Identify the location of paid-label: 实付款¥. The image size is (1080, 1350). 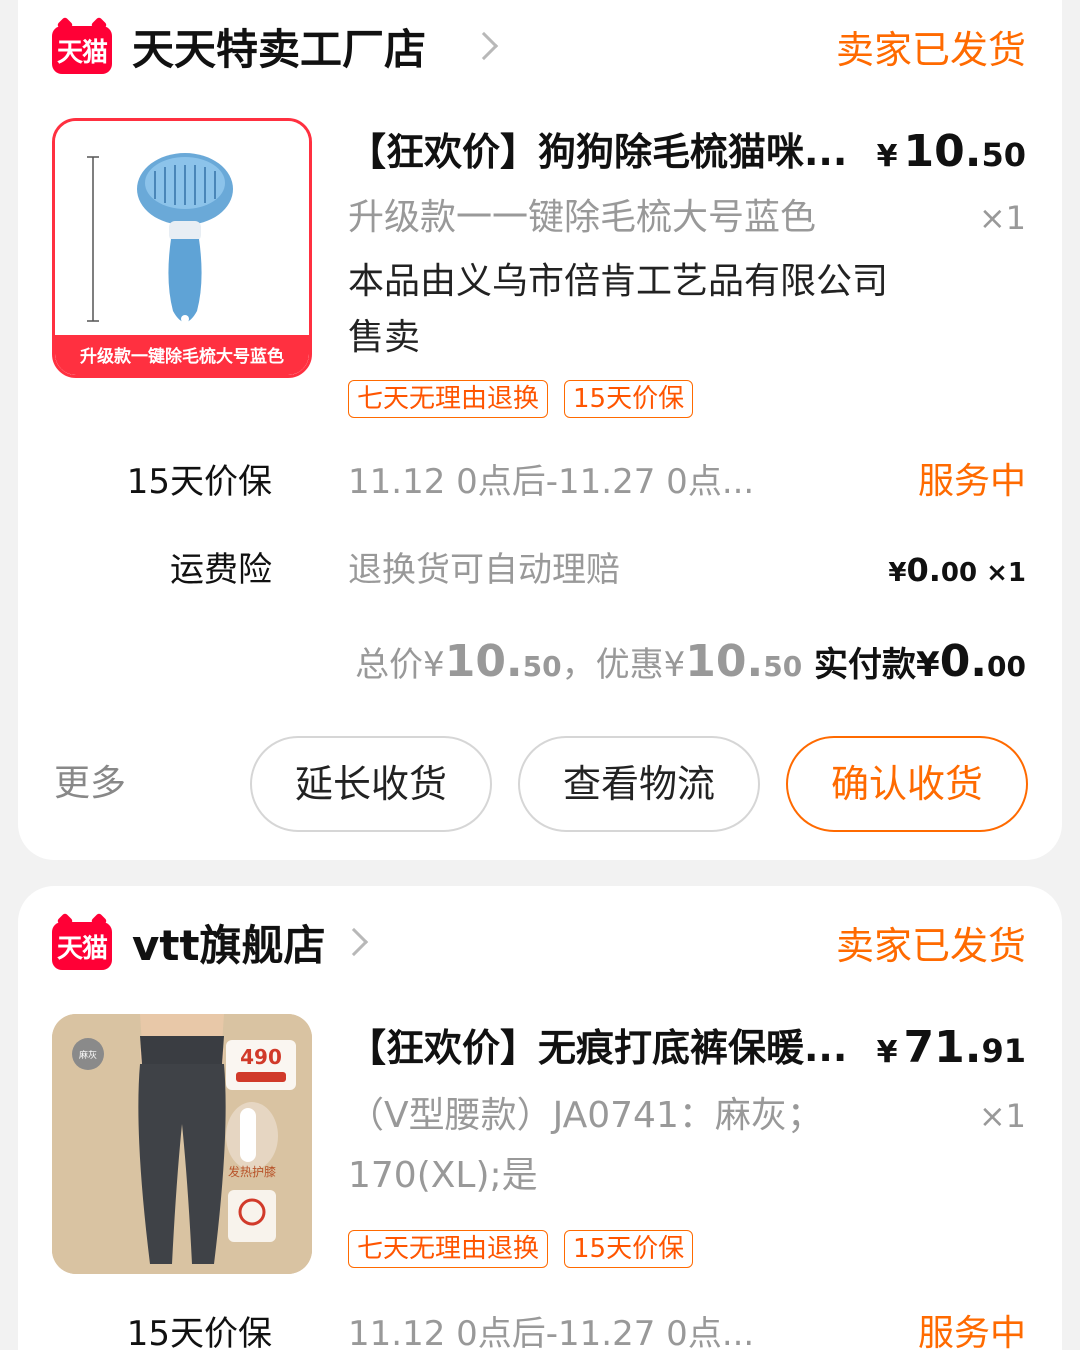
(871, 665).